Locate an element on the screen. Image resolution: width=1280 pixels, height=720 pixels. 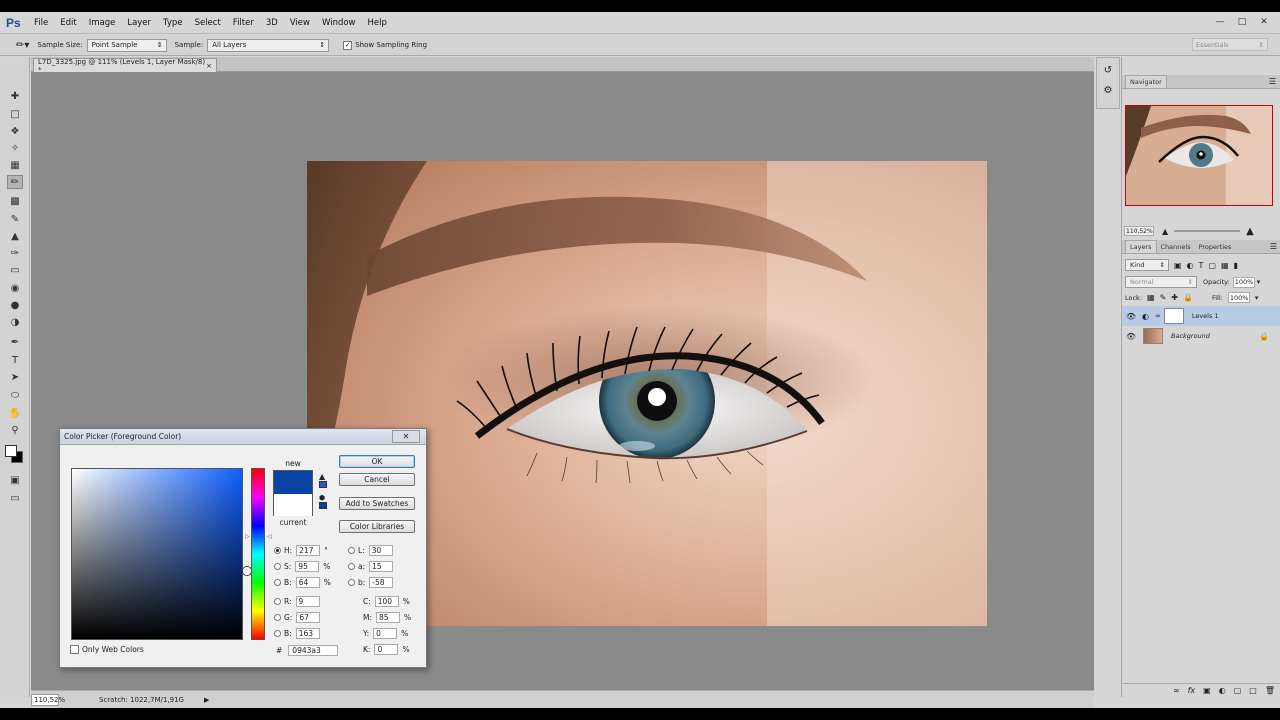
menu-edit: Edit is located at coordinates (68, 23).